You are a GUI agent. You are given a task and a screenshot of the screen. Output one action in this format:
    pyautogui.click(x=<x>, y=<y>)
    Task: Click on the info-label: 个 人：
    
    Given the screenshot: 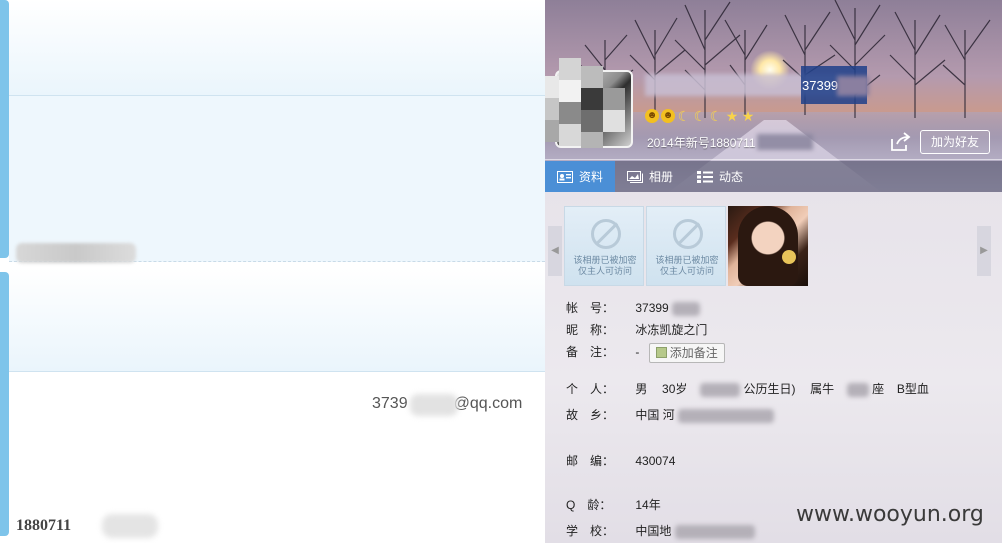 What is the action you would take?
    pyautogui.click(x=590, y=389)
    